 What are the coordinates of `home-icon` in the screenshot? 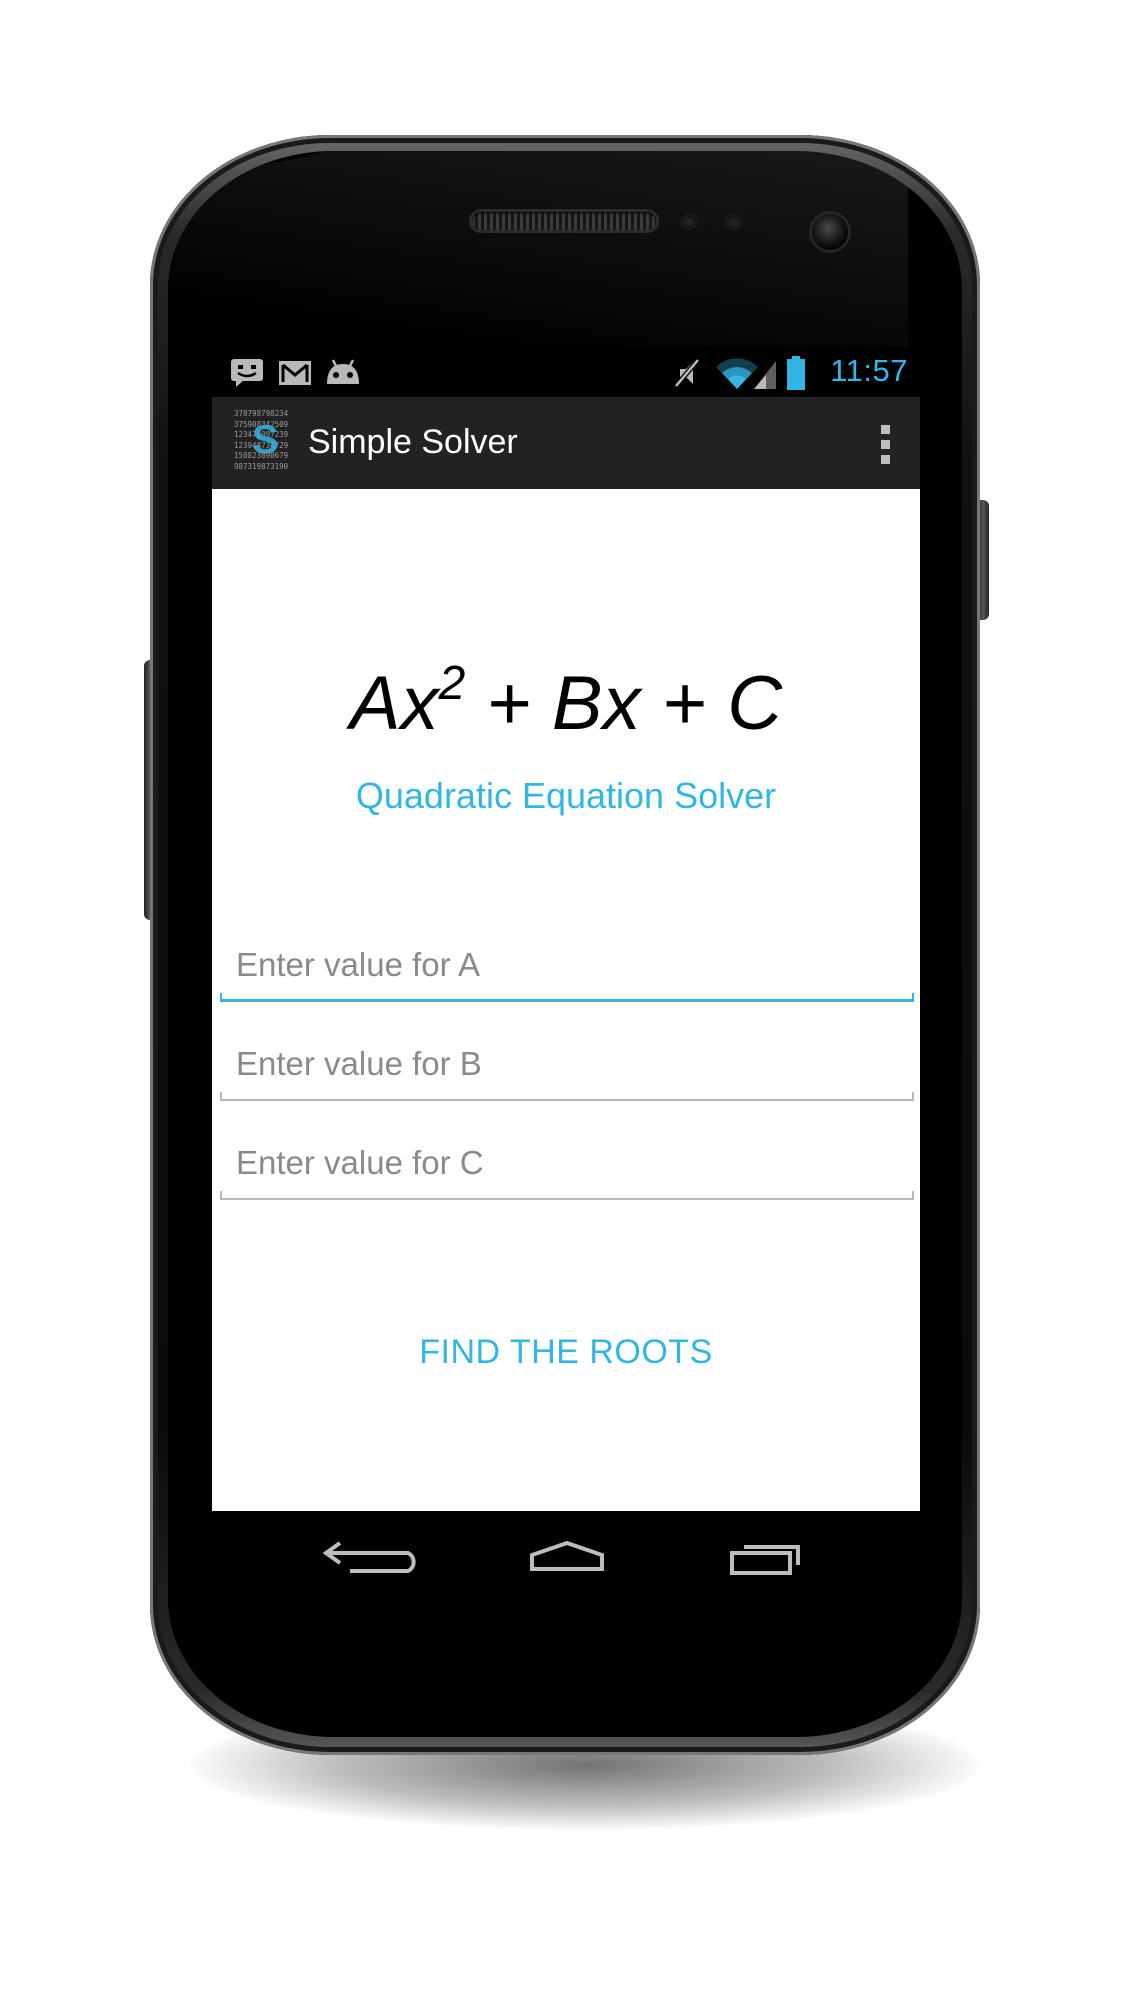 It's located at (567, 1558).